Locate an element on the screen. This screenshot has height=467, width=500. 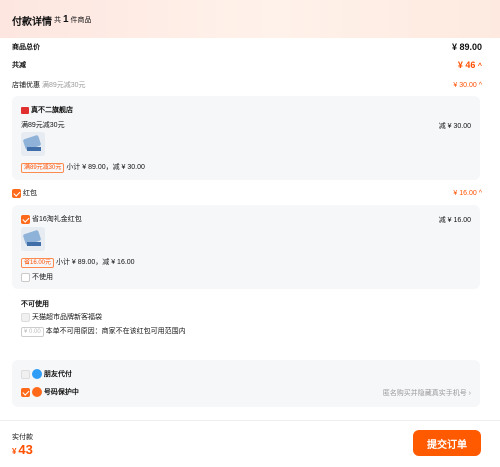
pay-amount: 43 is located at coordinates (25, 449).